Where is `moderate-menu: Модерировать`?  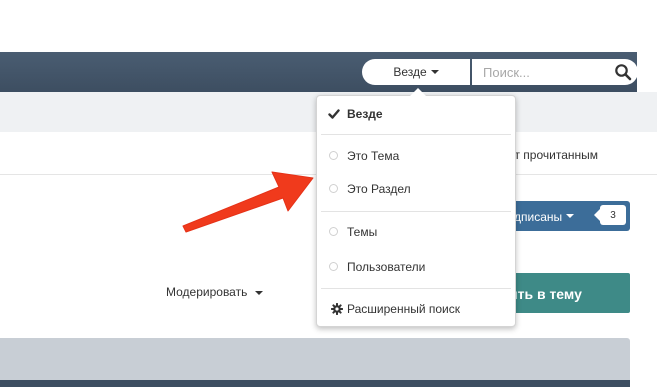 moderate-menu: Модерировать is located at coordinates (214, 292).